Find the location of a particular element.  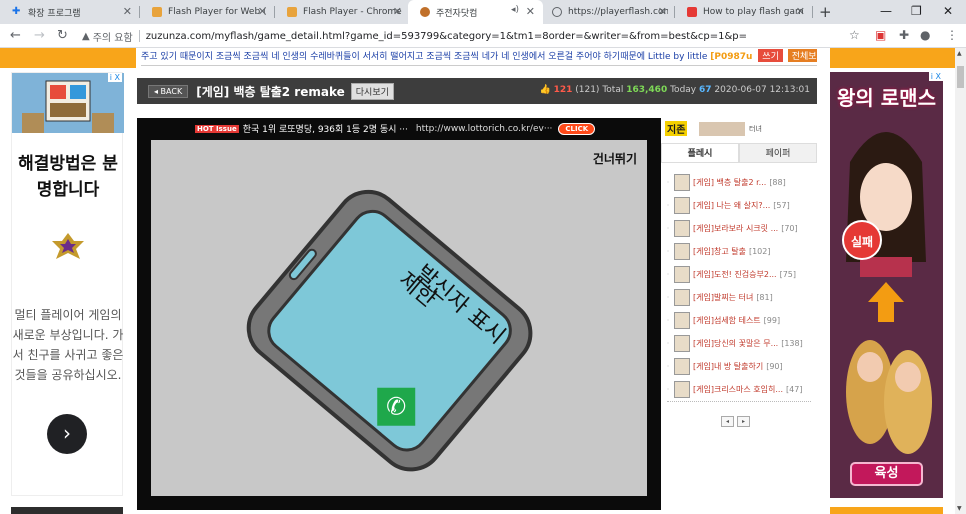

scroll-up-arrow: ▲ is located at coordinates (959, 53).